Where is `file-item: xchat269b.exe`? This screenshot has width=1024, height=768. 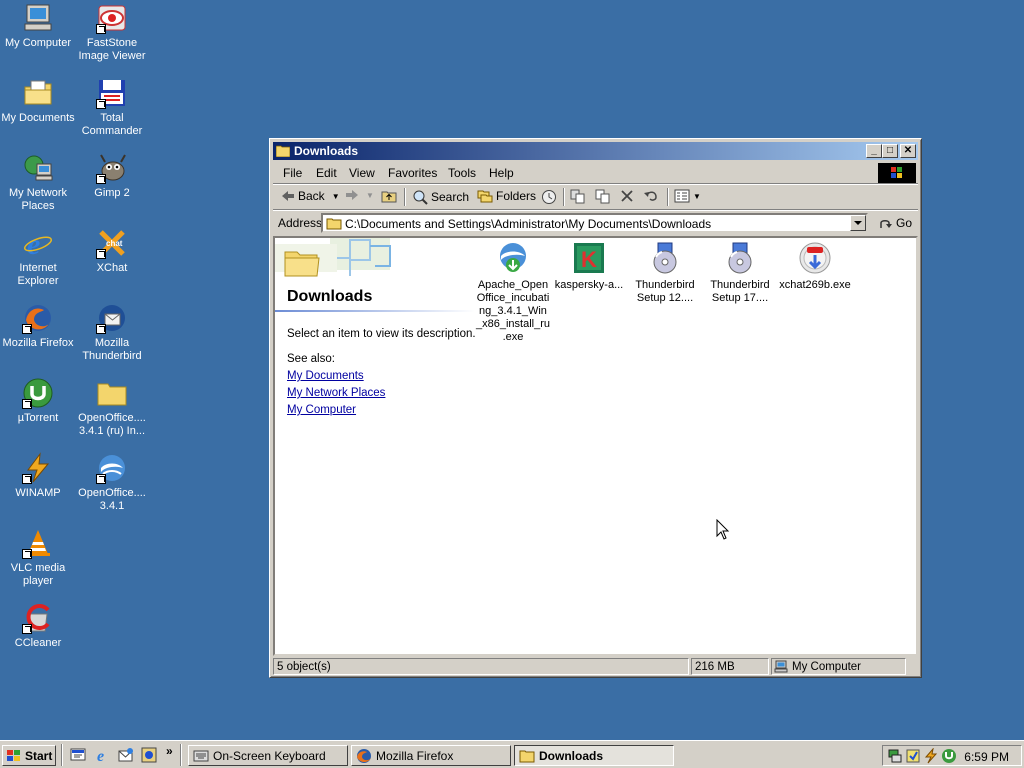 file-item: xchat269b.exe is located at coordinates (815, 266).